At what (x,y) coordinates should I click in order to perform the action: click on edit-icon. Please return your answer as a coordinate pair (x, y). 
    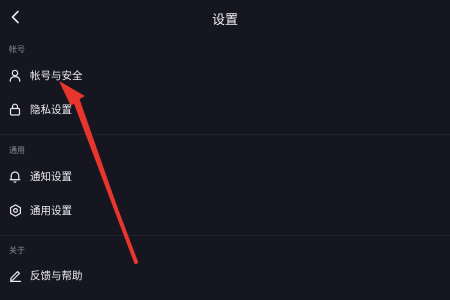
    Looking at the image, I should click on (15, 275).